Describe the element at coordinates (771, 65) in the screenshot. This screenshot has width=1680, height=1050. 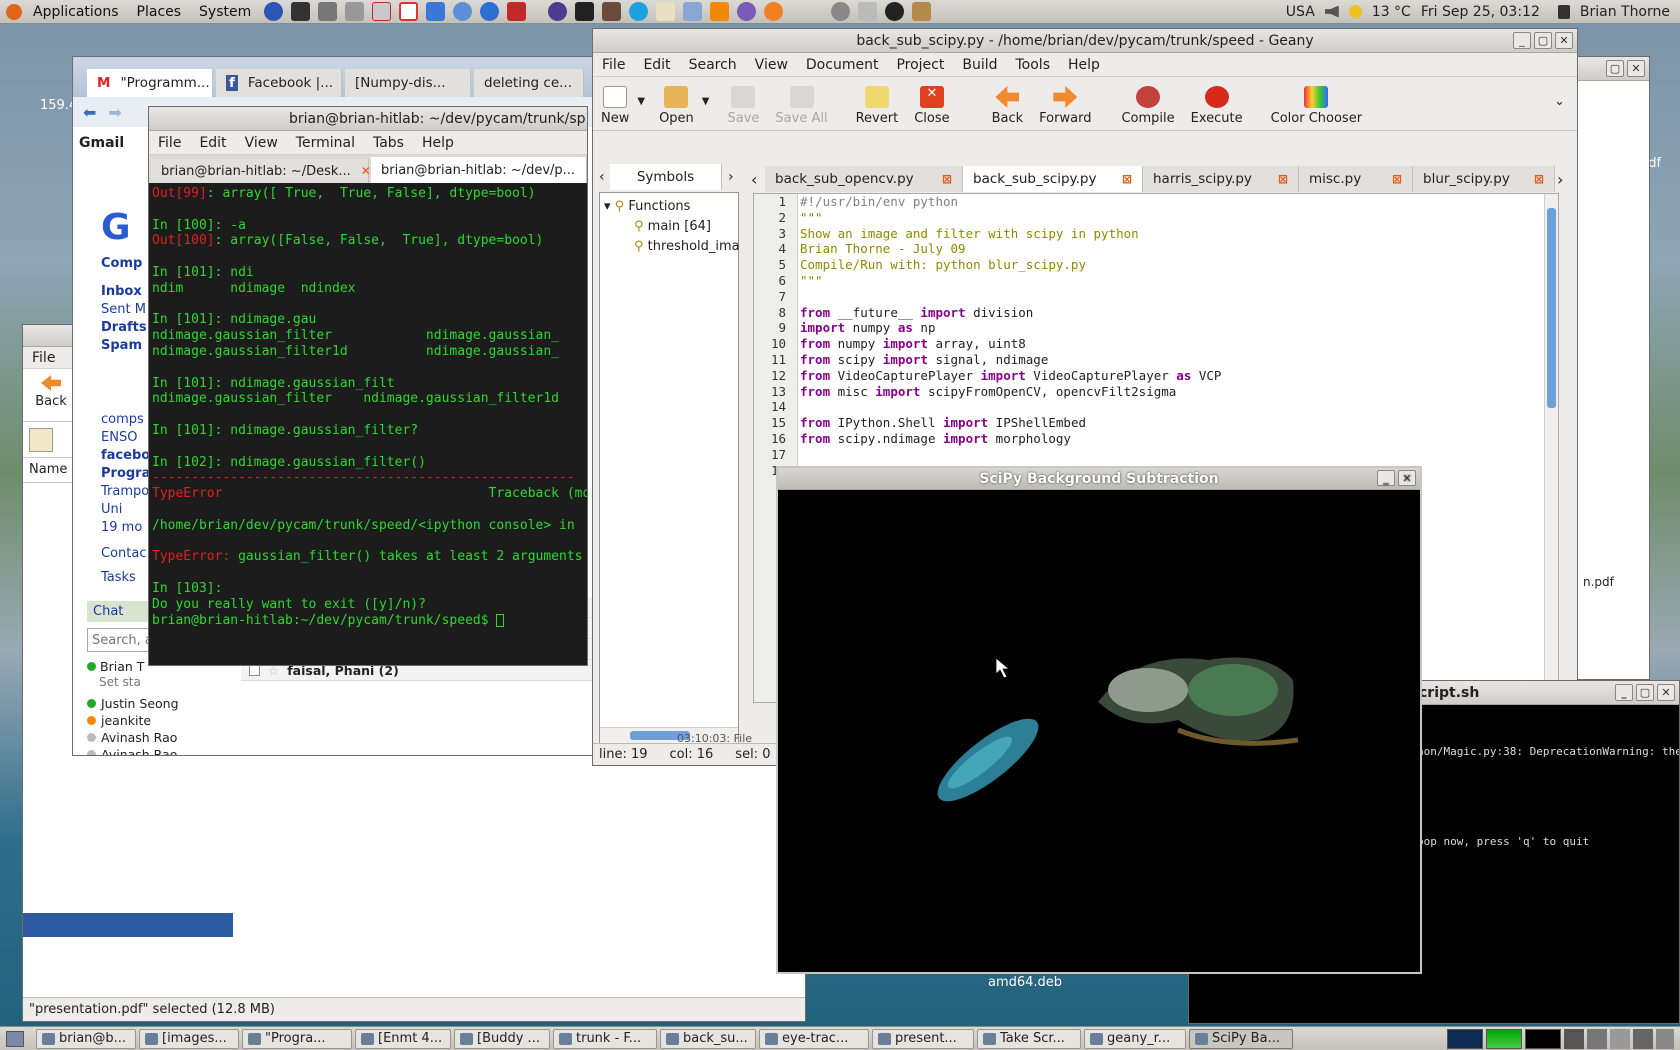
I see `geany-menu-view: View` at that location.